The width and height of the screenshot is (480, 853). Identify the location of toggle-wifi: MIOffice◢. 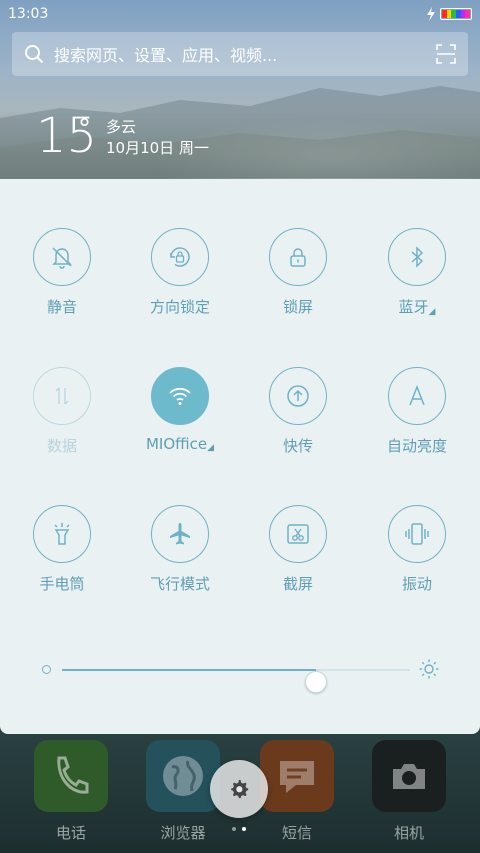
(180, 422).